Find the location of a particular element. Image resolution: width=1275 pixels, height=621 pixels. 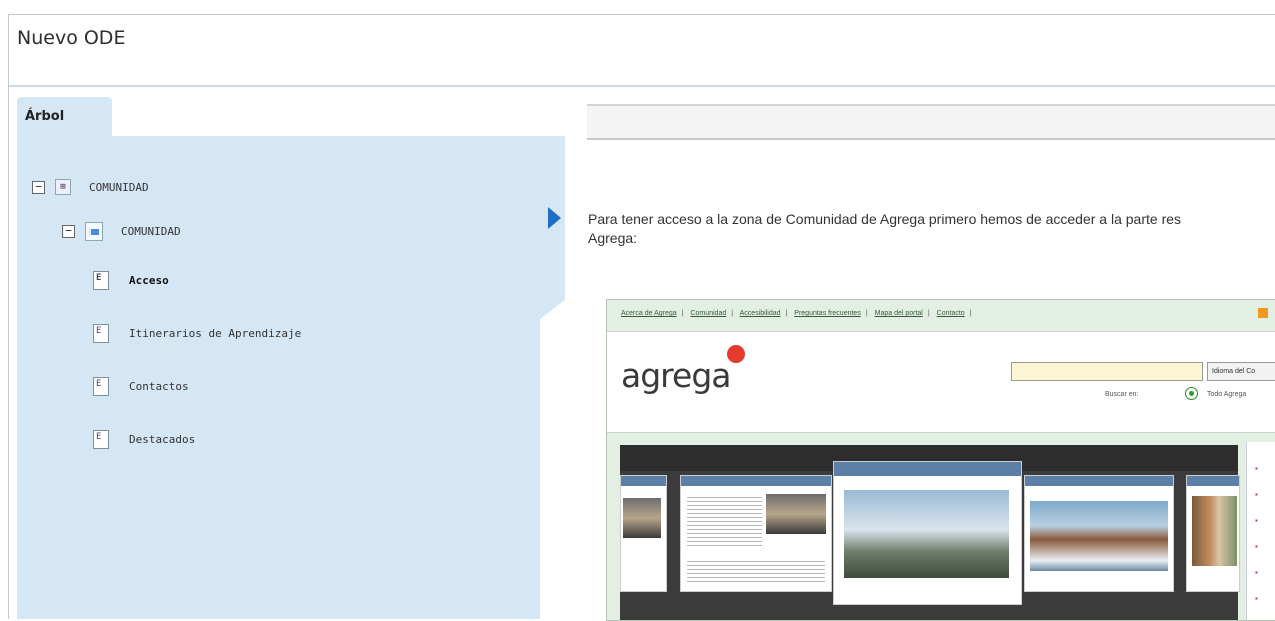

tree-node-label: Itinerarios de Aprendizaje is located at coordinates (215, 333).